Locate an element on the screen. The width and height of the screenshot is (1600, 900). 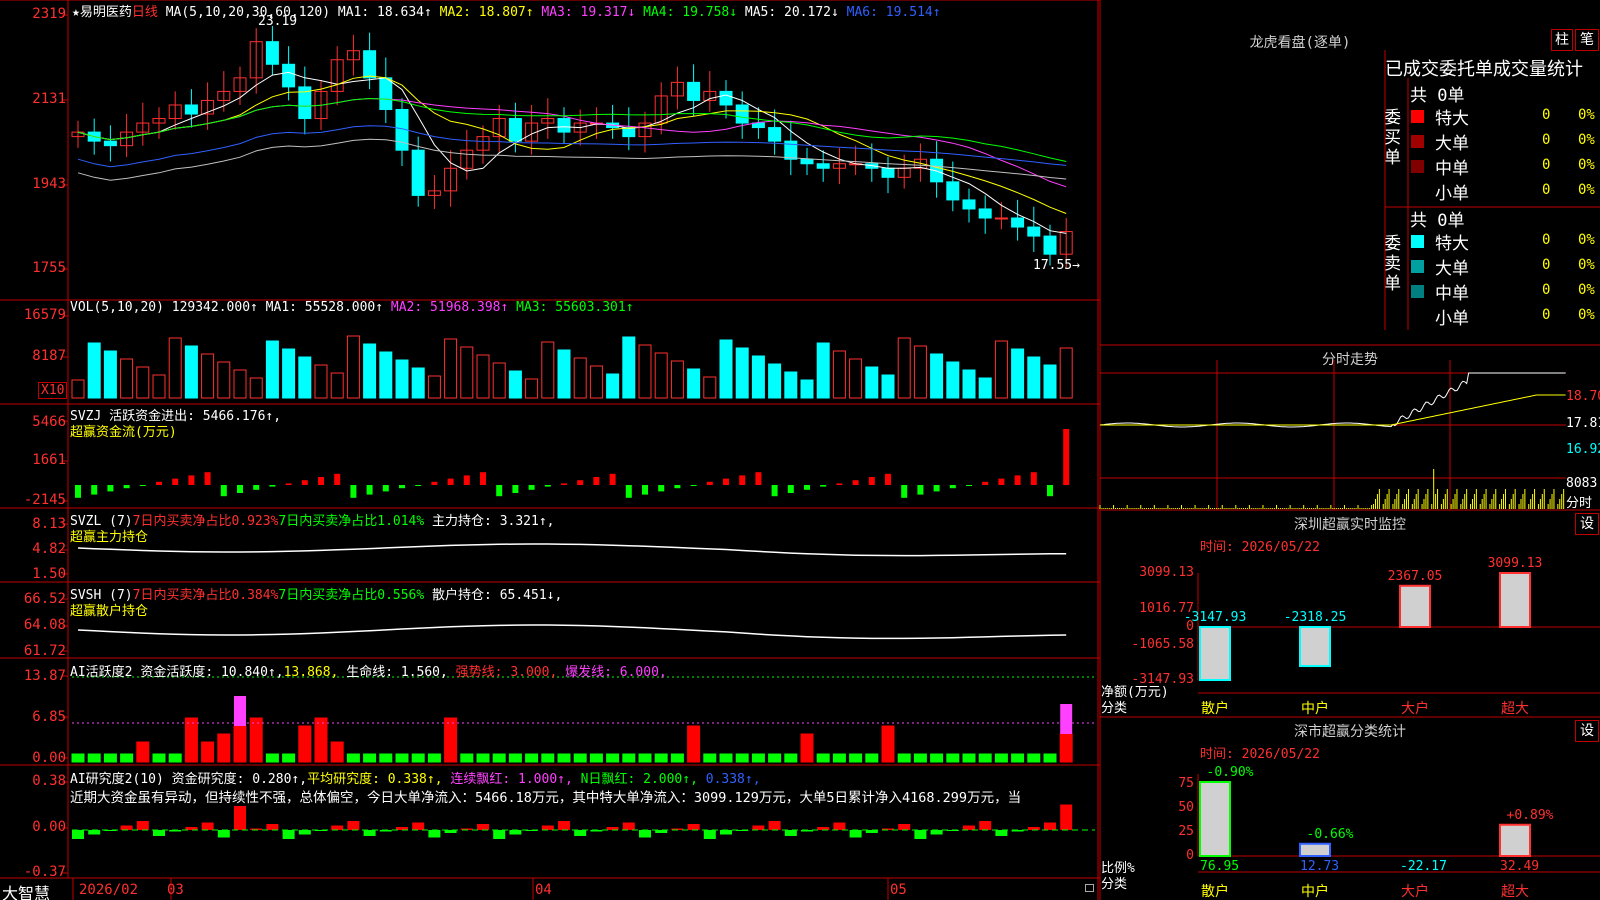
ratio-bar is located at coordinates (1515, 840).